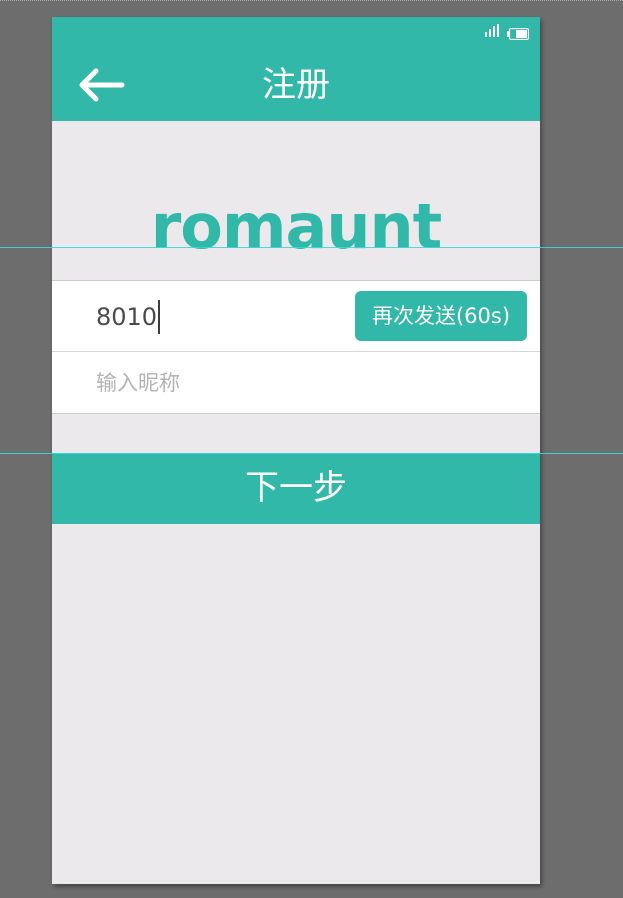 The height and width of the screenshot is (898, 623). I want to click on text-caret, so click(159, 317).